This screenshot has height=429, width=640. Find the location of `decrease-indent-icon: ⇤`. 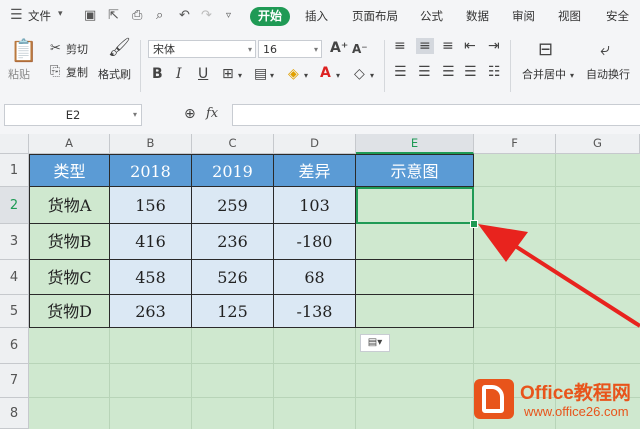

decrease-indent-icon: ⇤ is located at coordinates (470, 46).